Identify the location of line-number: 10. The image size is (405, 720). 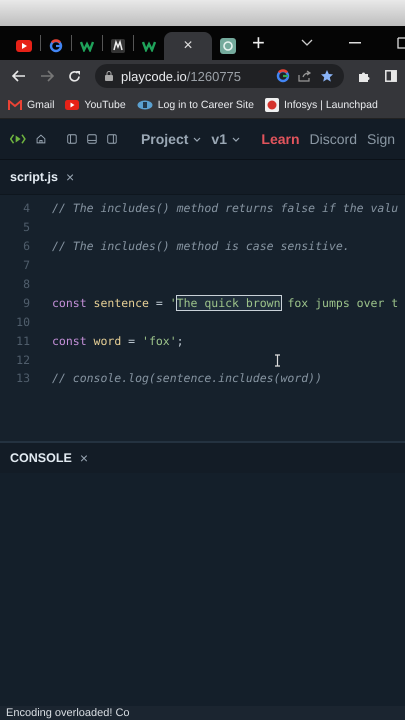
(22, 321).